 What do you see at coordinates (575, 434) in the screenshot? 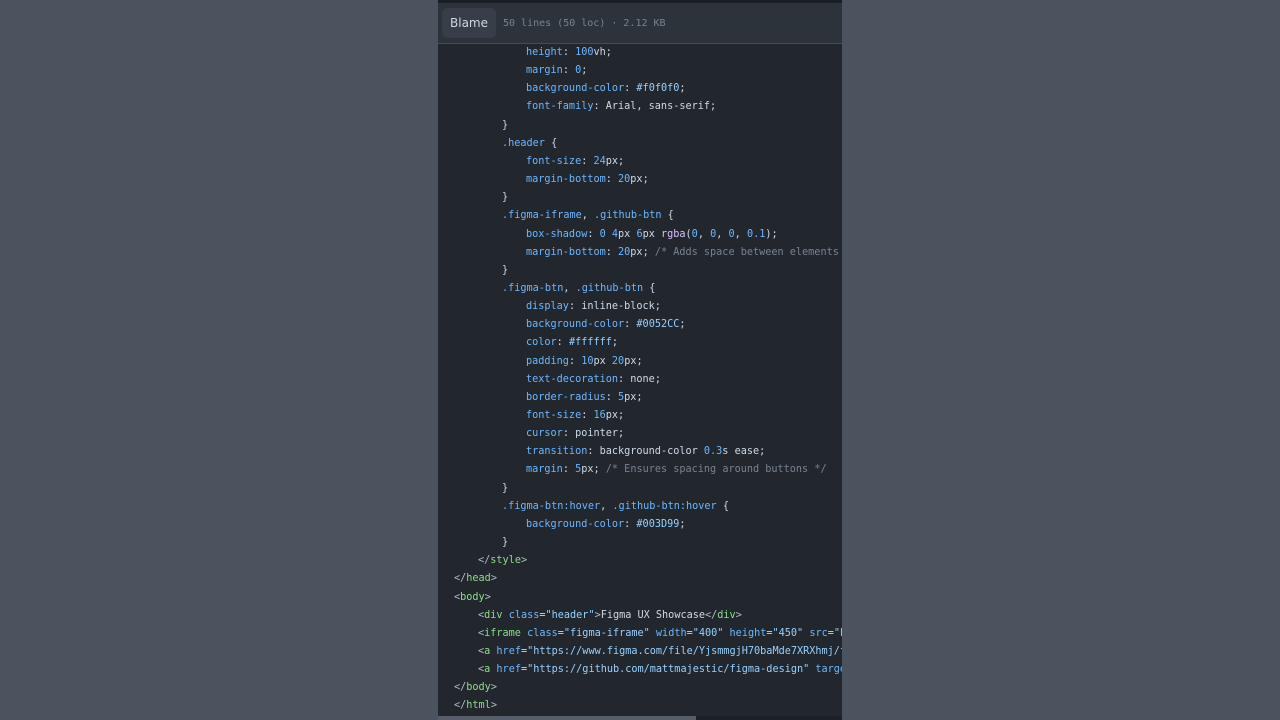
I see `code-line: cursor: pointer;` at bounding box center [575, 434].